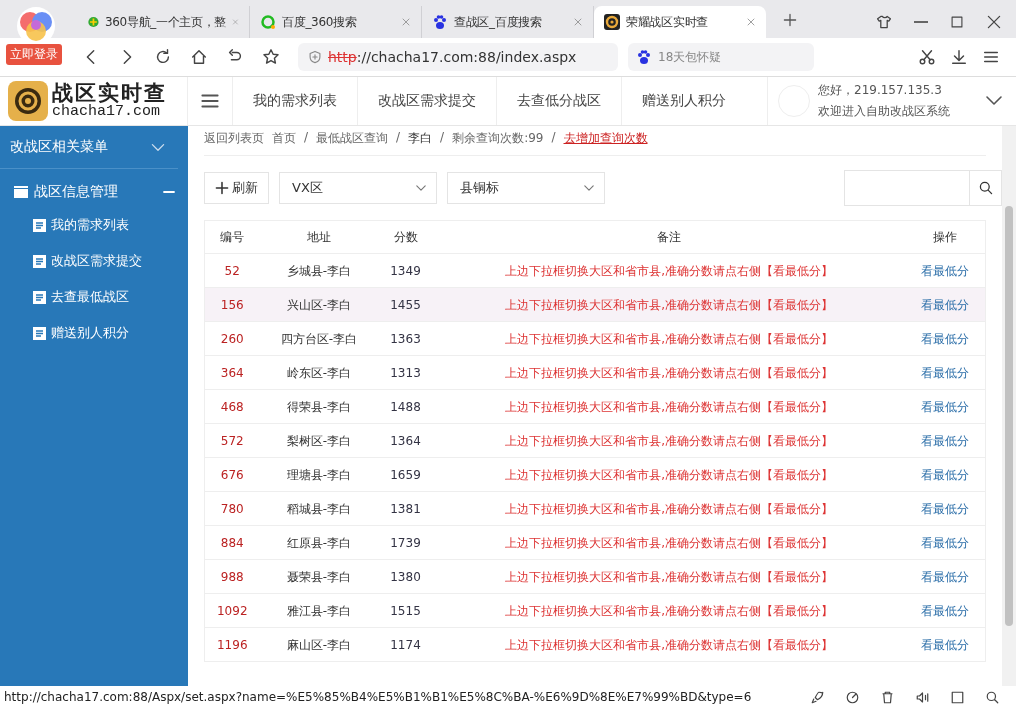 This screenshot has width=1016, height=708. I want to click on ring-icon, so click(268, 22).